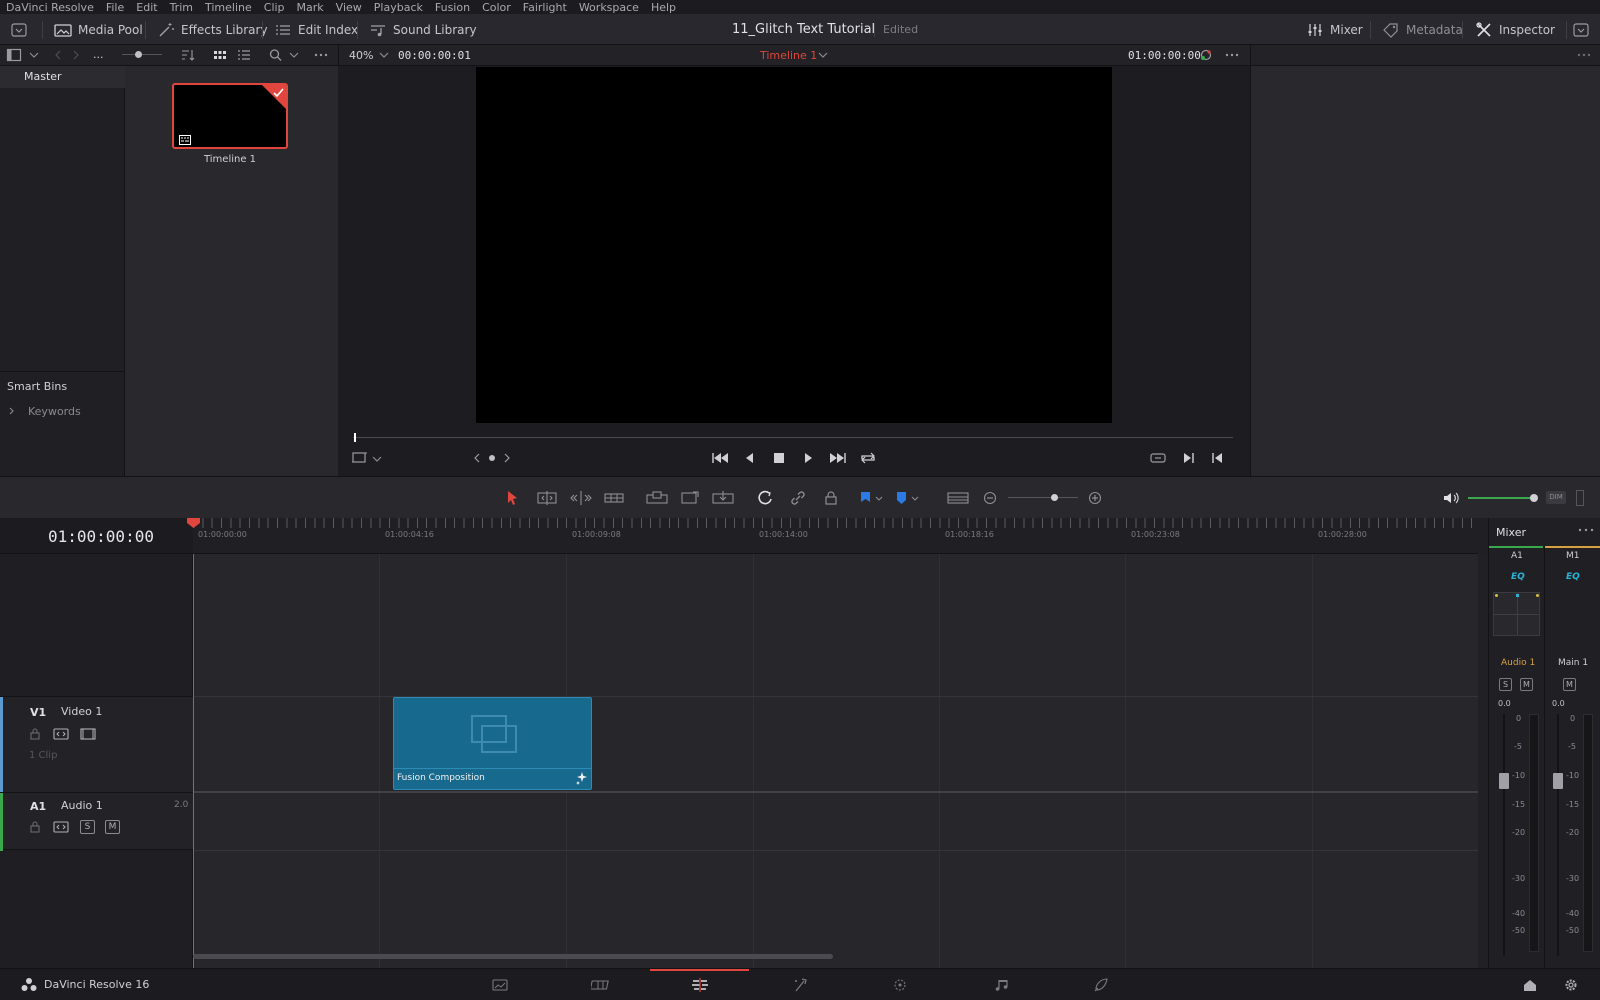 The width and height of the screenshot is (1600, 1000). I want to click on search-icon, so click(276, 55).